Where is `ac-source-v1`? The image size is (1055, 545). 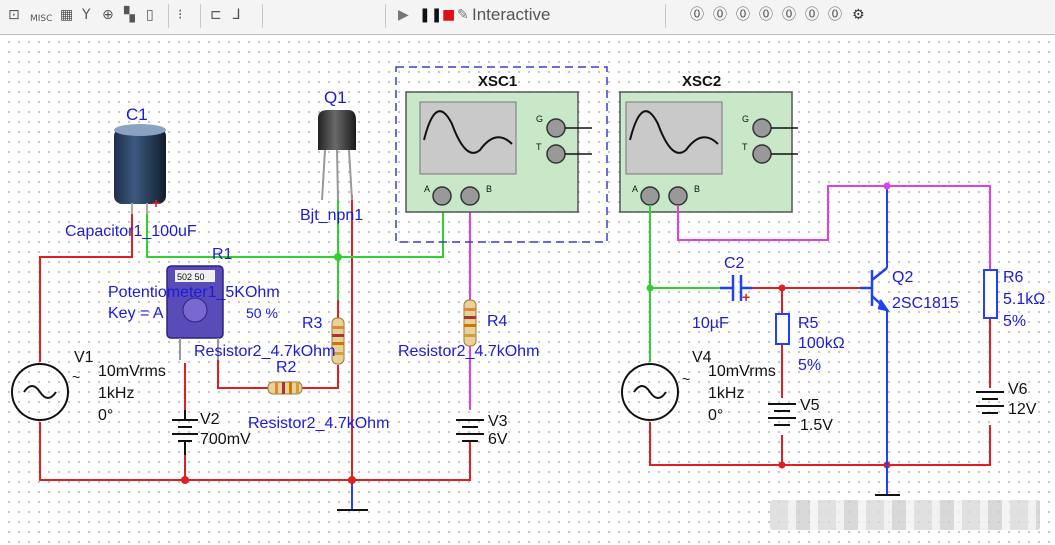 ac-source-v1 is located at coordinates (40, 392).